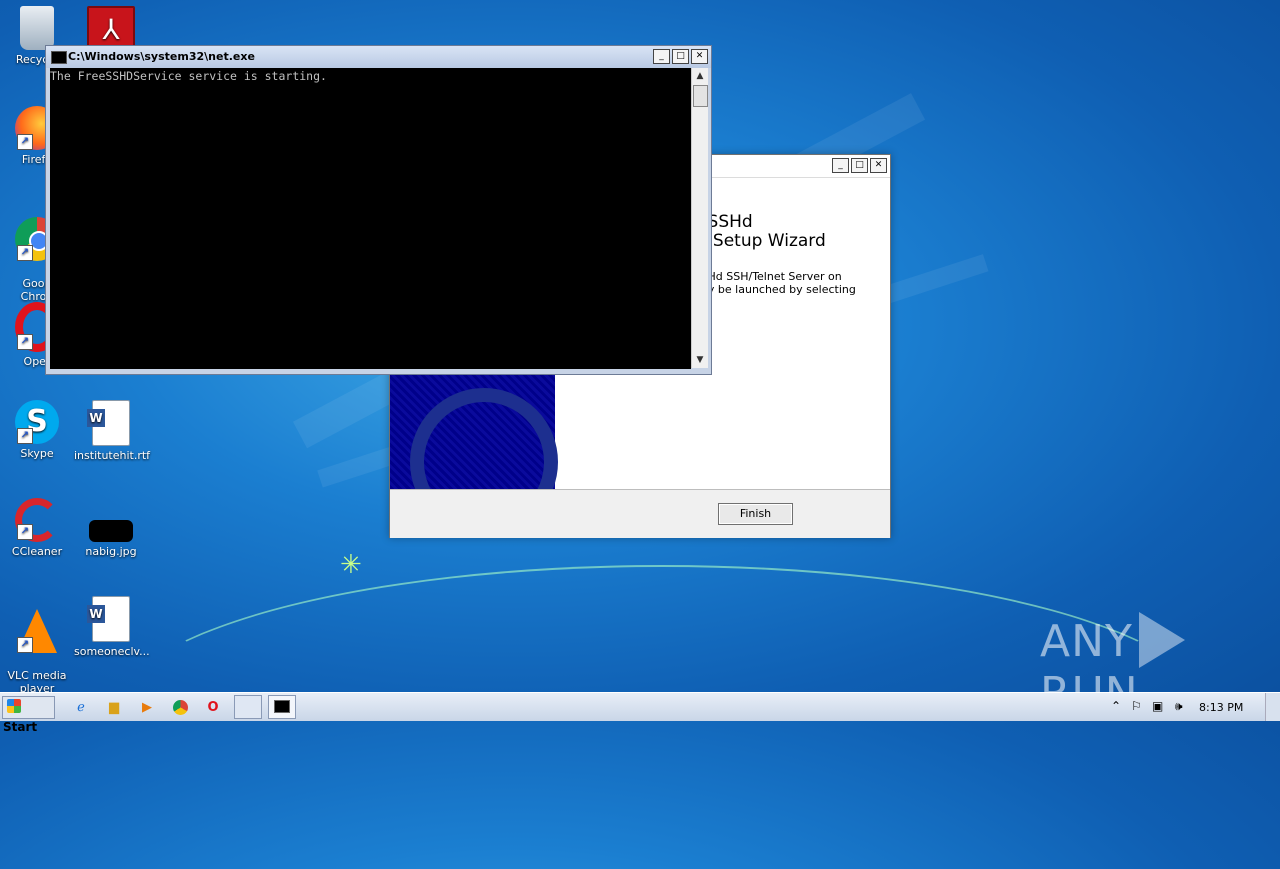  What do you see at coordinates (213, 707) in the screenshot?
I see `opera-taskbar-icon: O` at bounding box center [213, 707].